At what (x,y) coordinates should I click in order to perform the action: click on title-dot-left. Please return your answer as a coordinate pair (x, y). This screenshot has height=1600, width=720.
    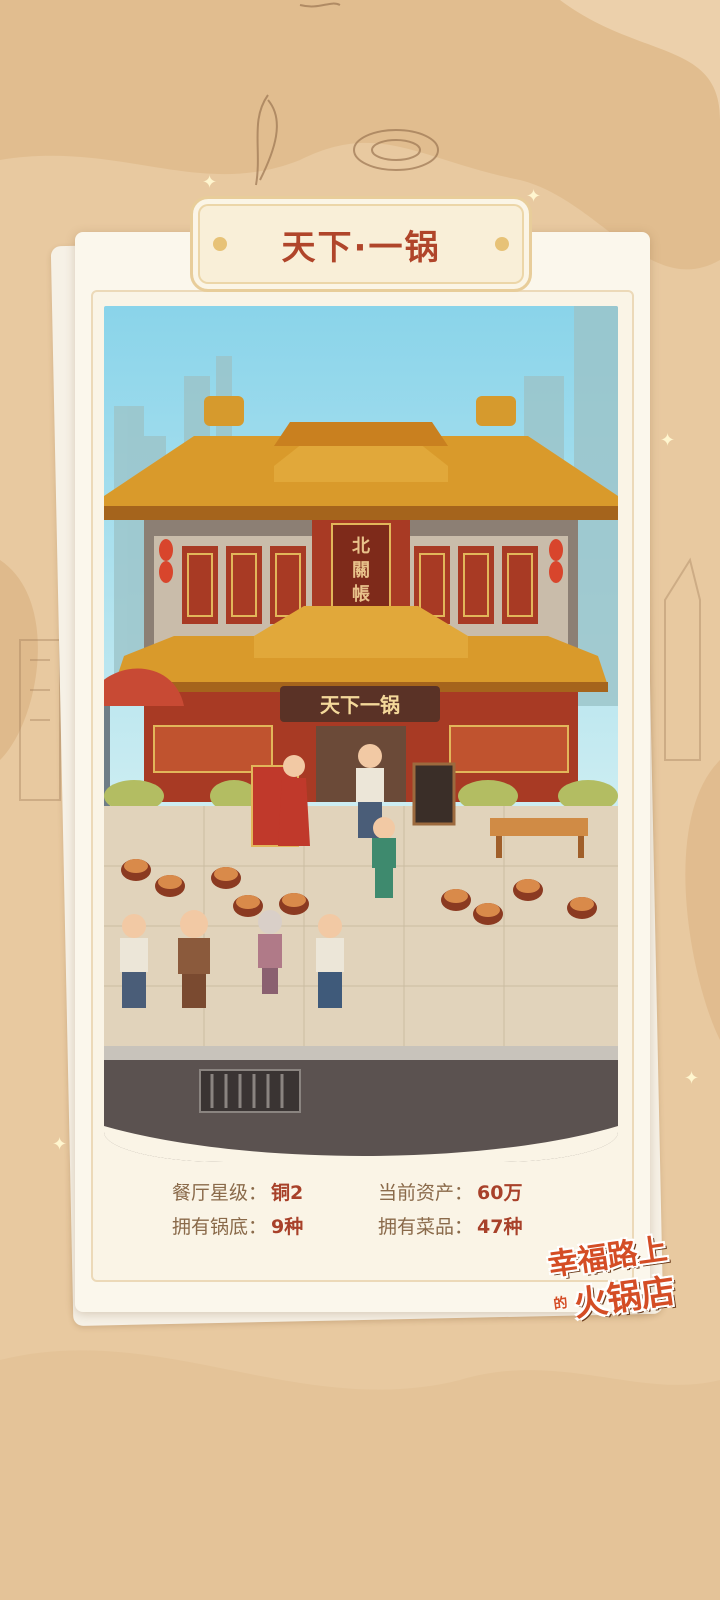
    Looking at the image, I should click on (220, 244).